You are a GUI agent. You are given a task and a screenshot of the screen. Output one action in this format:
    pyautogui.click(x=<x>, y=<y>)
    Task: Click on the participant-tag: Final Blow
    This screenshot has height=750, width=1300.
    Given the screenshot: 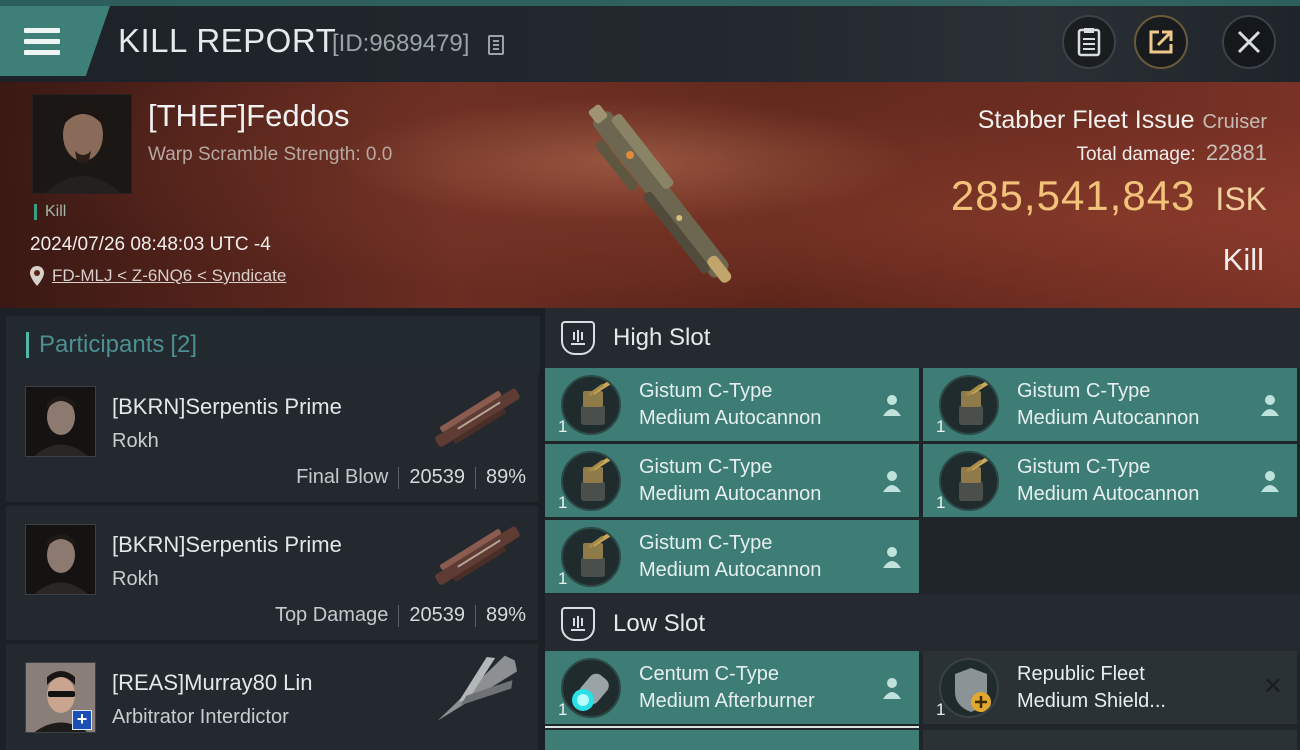 What is the action you would take?
    pyautogui.click(x=342, y=477)
    